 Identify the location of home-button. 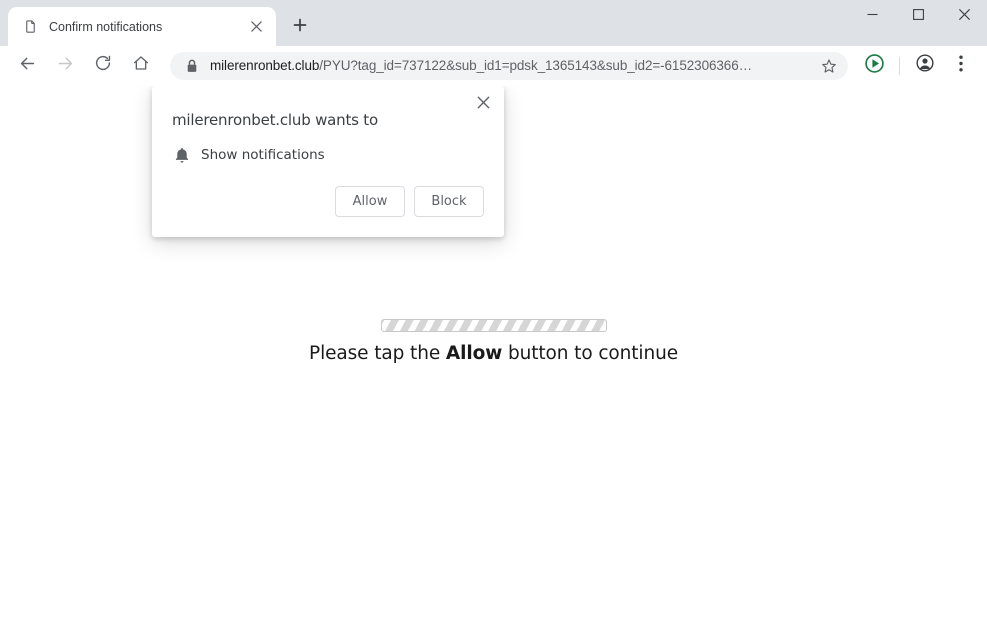
(141, 66).